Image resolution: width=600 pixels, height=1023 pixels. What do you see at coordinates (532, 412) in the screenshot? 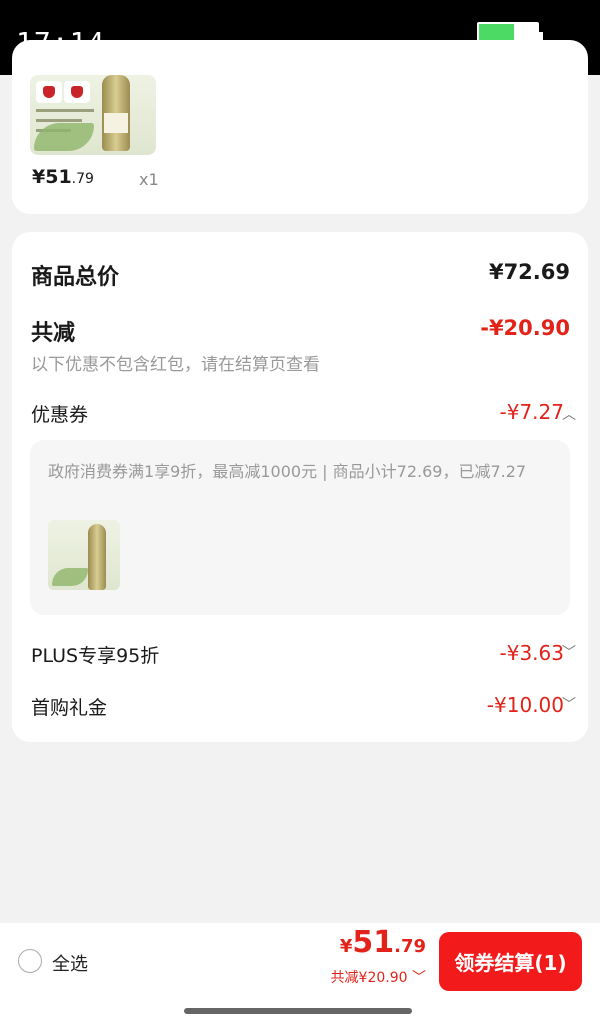
I see `coupon-value: -¥7.27` at bounding box center [532, 412].